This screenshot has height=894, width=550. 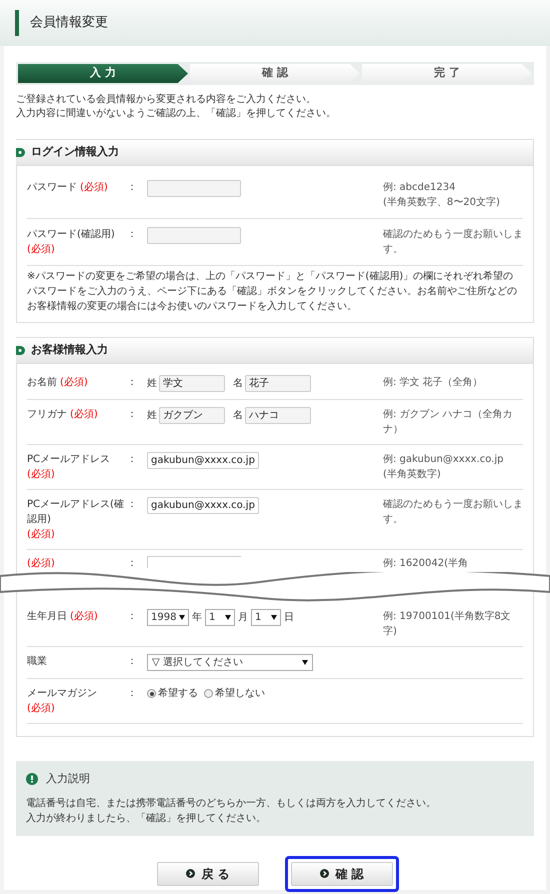 I want to click on action-button: 確 認, so click(x=342, y=874).